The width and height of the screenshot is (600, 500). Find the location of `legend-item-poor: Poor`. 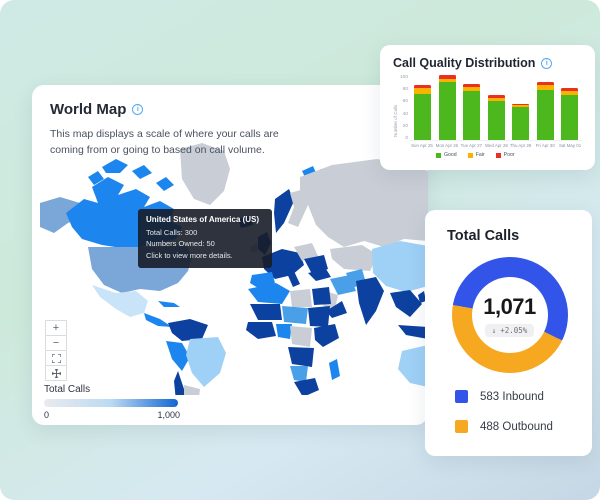

legend-item-poor: Poor is located at coordinates (505, 155).